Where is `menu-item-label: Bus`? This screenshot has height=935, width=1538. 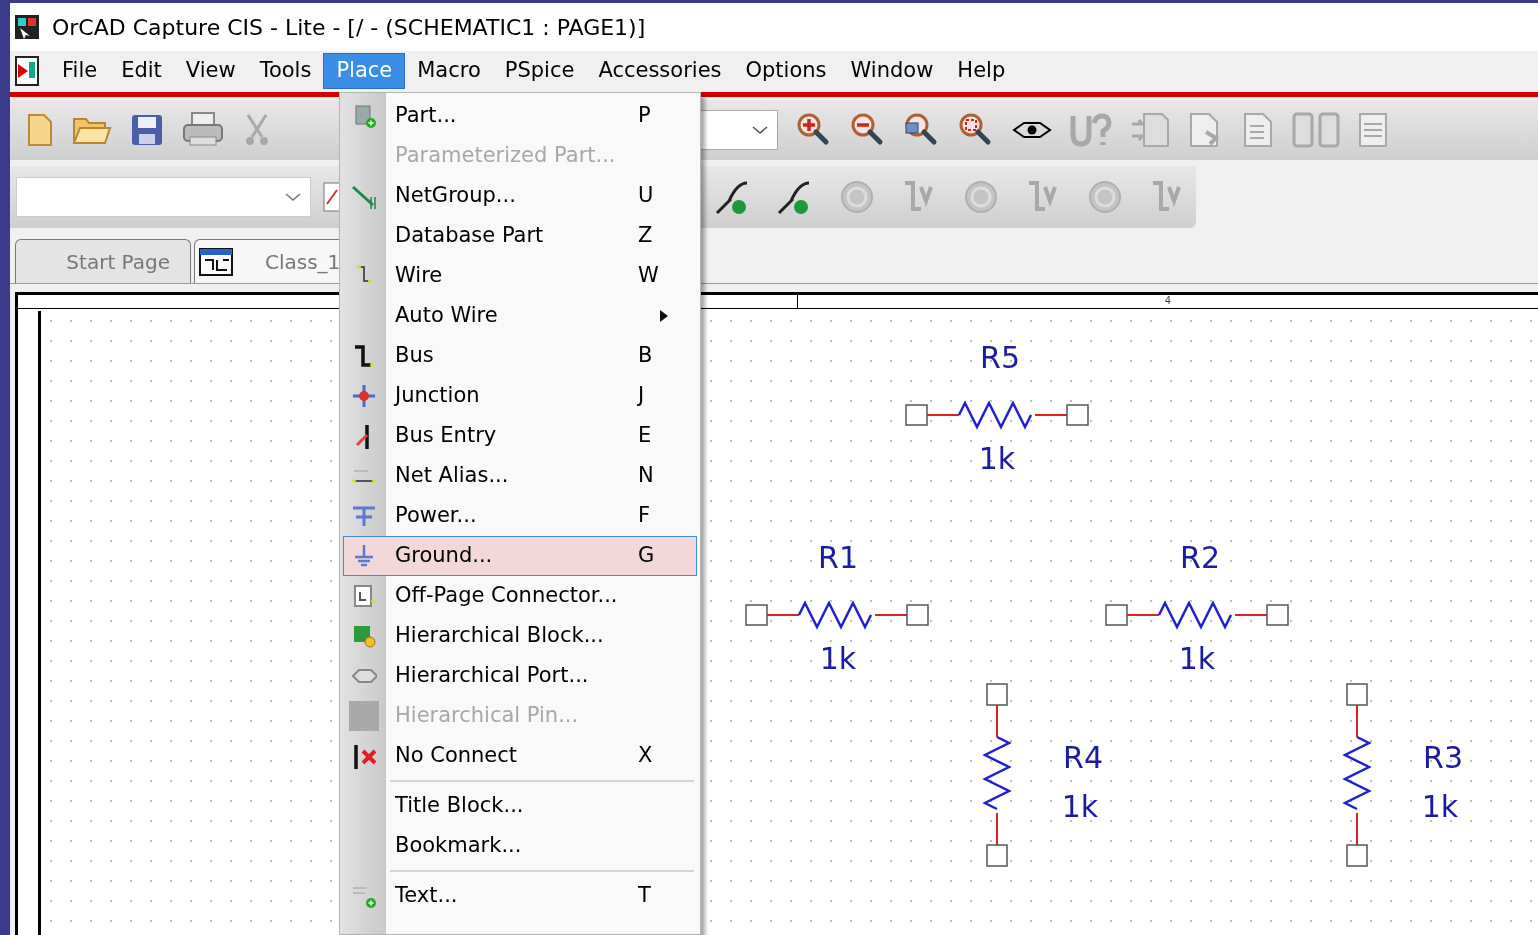
menu-item-label: Bus is located at coordinates (415, 356).